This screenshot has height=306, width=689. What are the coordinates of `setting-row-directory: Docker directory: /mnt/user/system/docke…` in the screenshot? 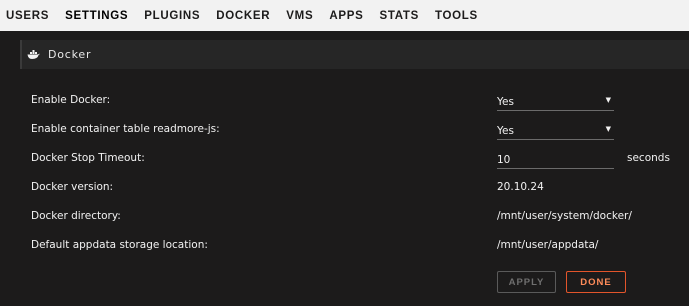 It's located at (344, 216).